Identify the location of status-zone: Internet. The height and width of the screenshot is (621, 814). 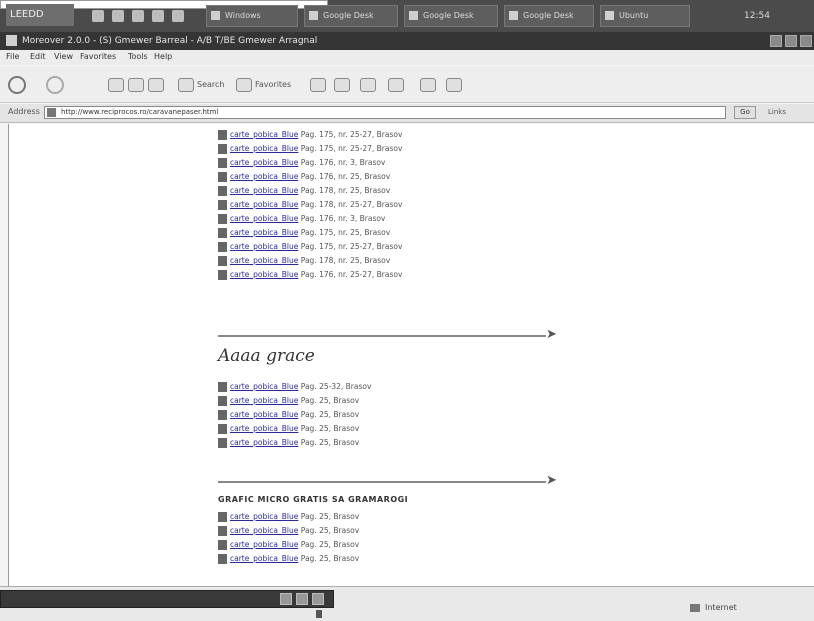
(721, 607).